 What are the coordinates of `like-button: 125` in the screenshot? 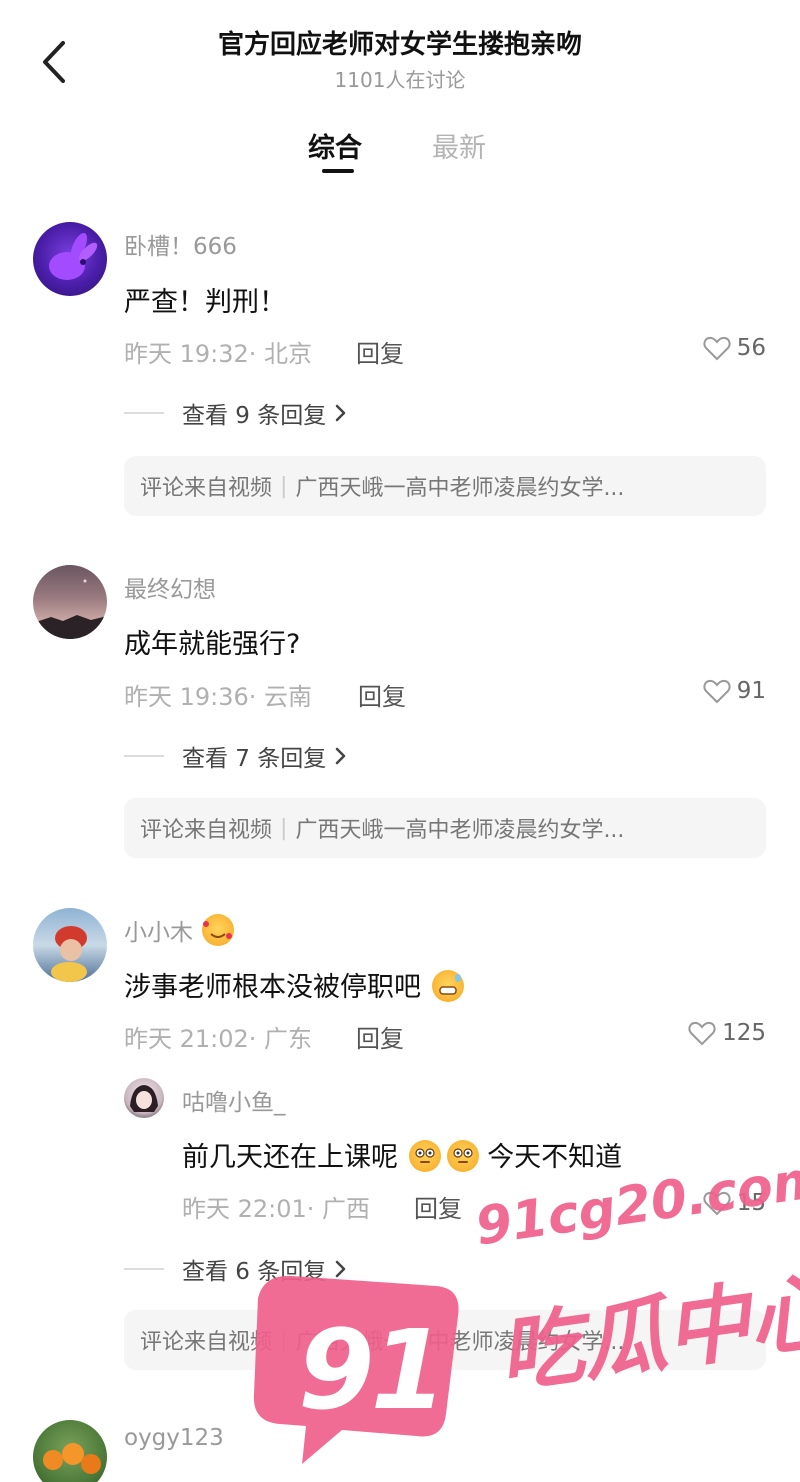 It's located at (727, 1033).